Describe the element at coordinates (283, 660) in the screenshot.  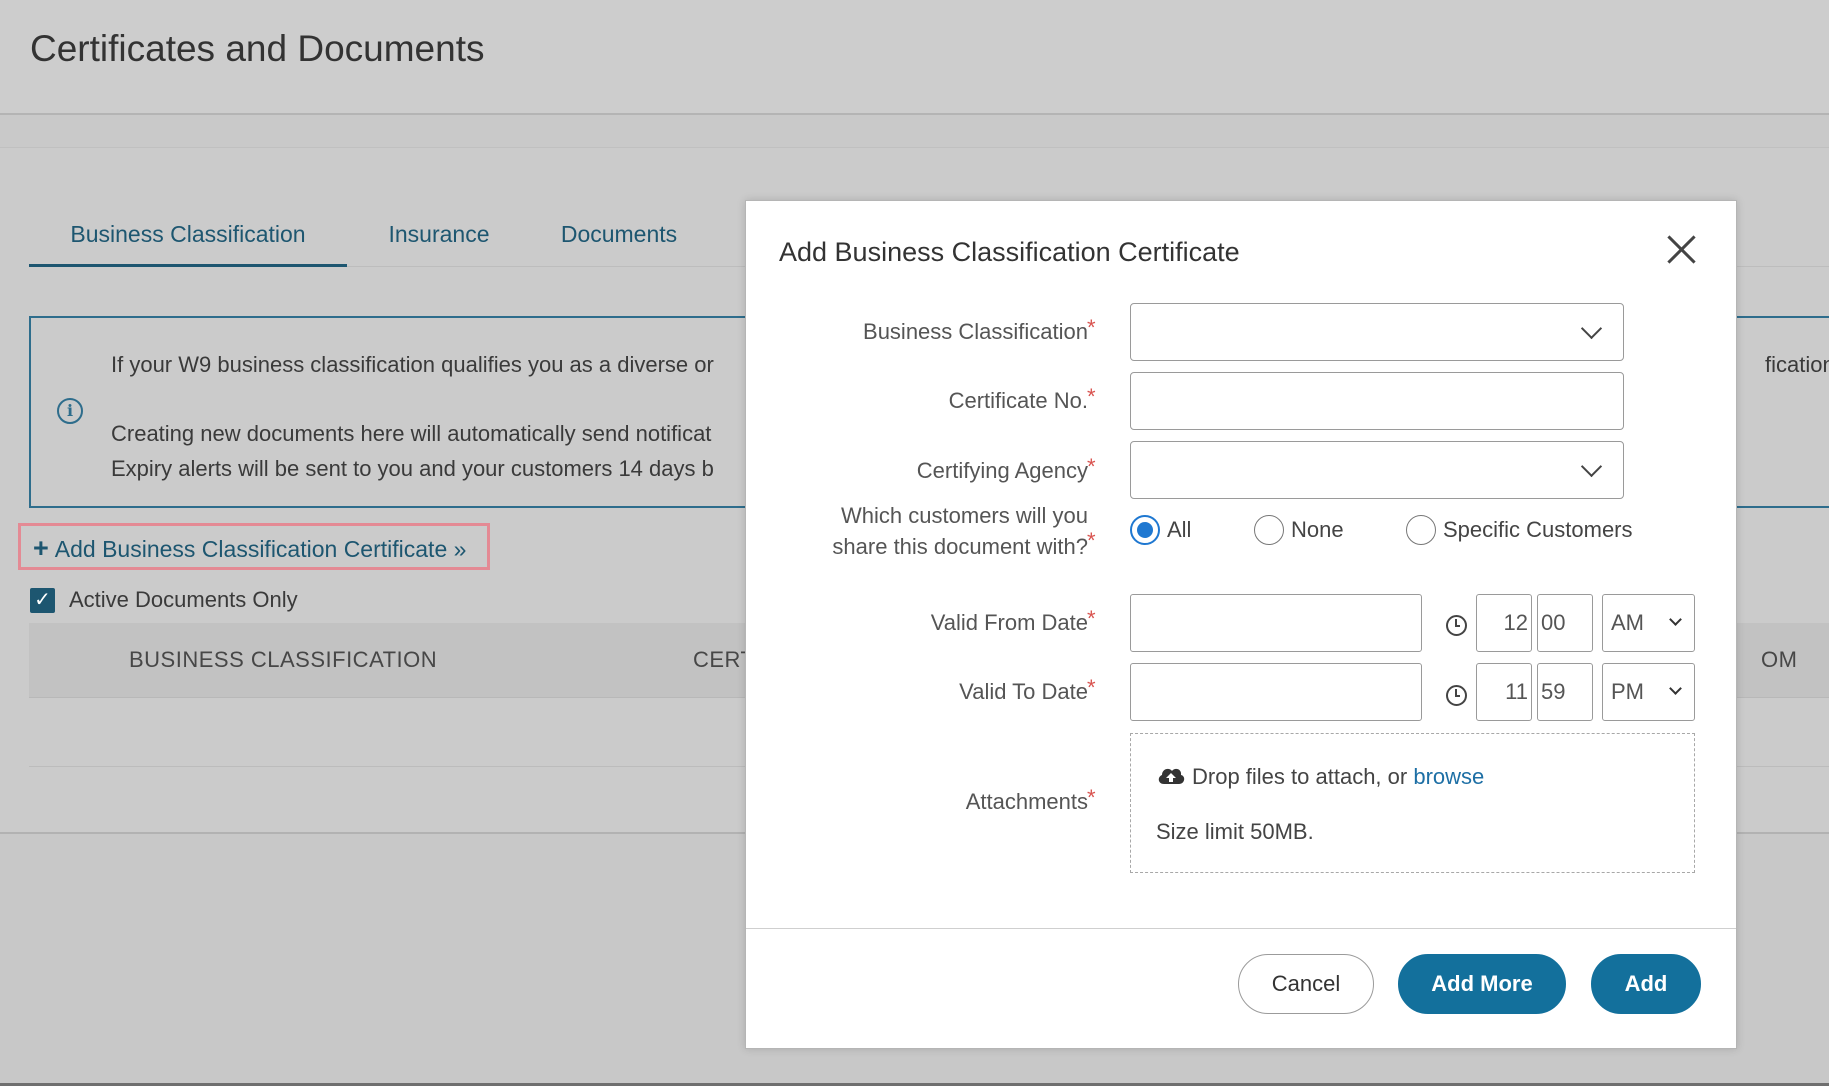
I see `column-header-business-classification: BUSINESS CLASSIFICATION` at that location.